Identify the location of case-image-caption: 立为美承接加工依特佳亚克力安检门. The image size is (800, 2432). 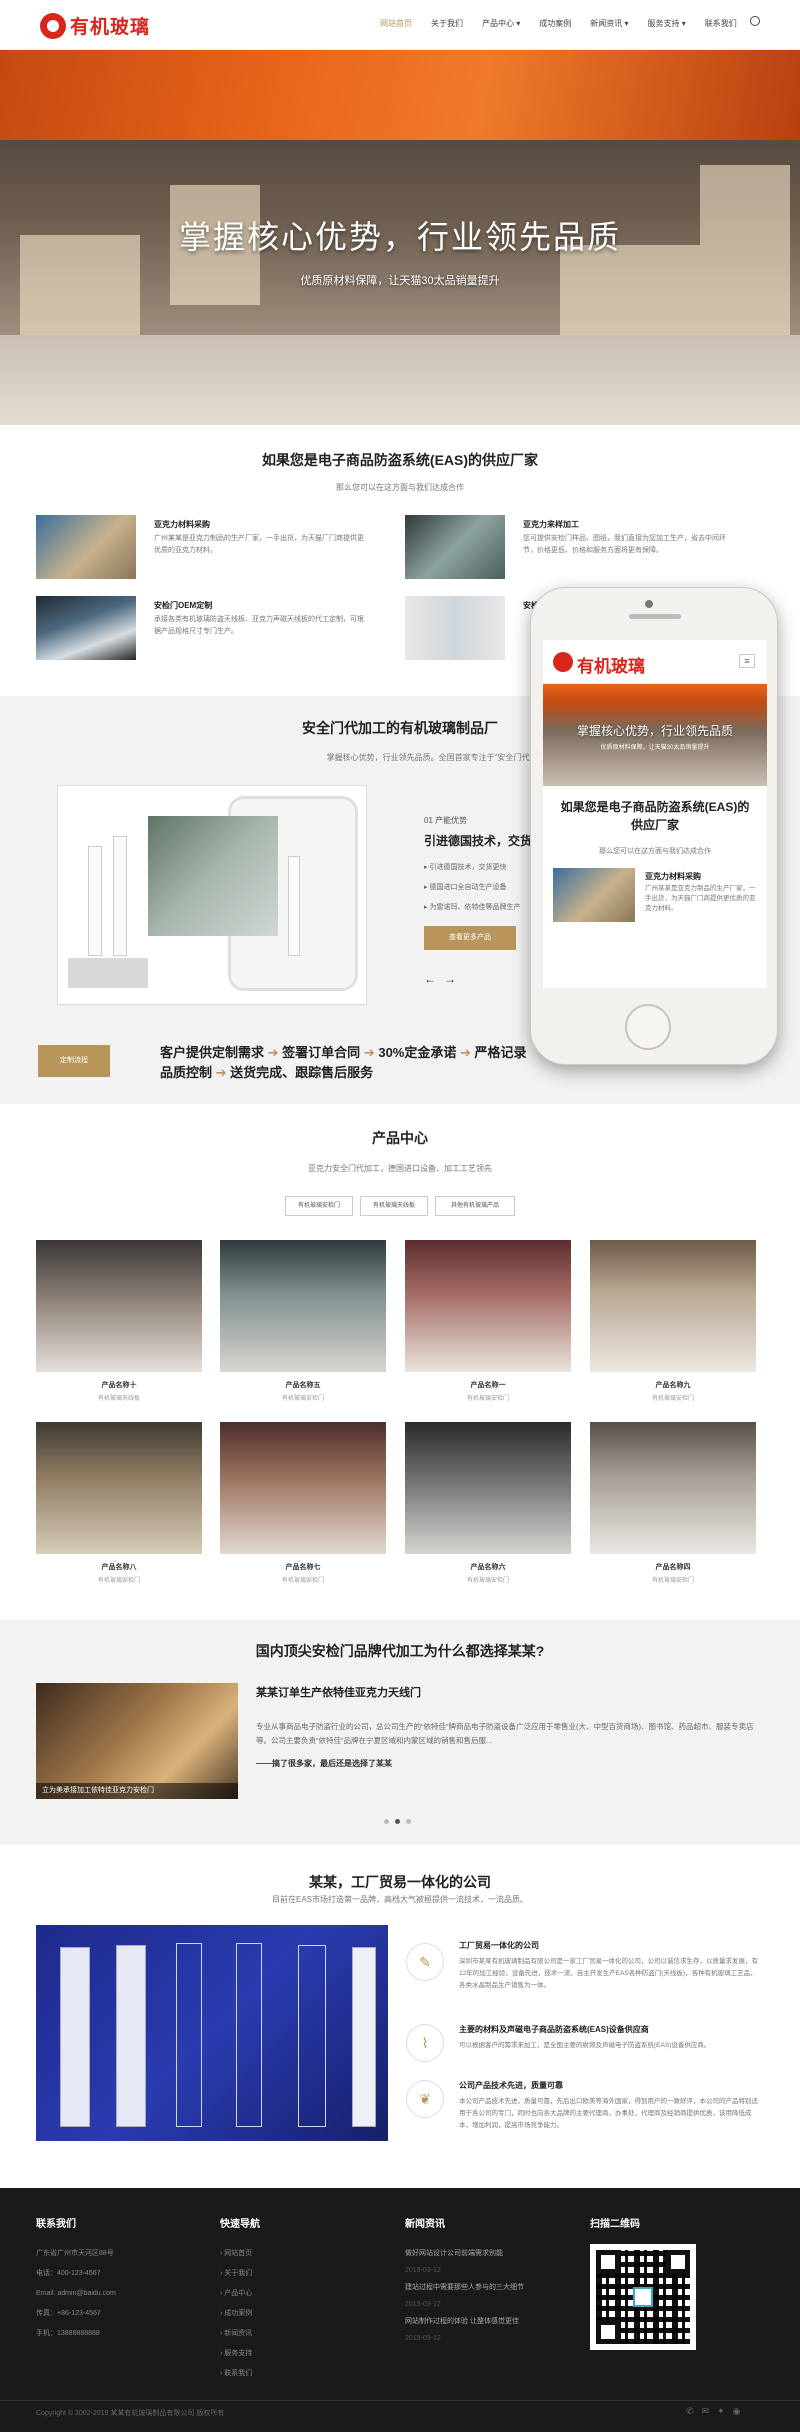
(137, 1791).